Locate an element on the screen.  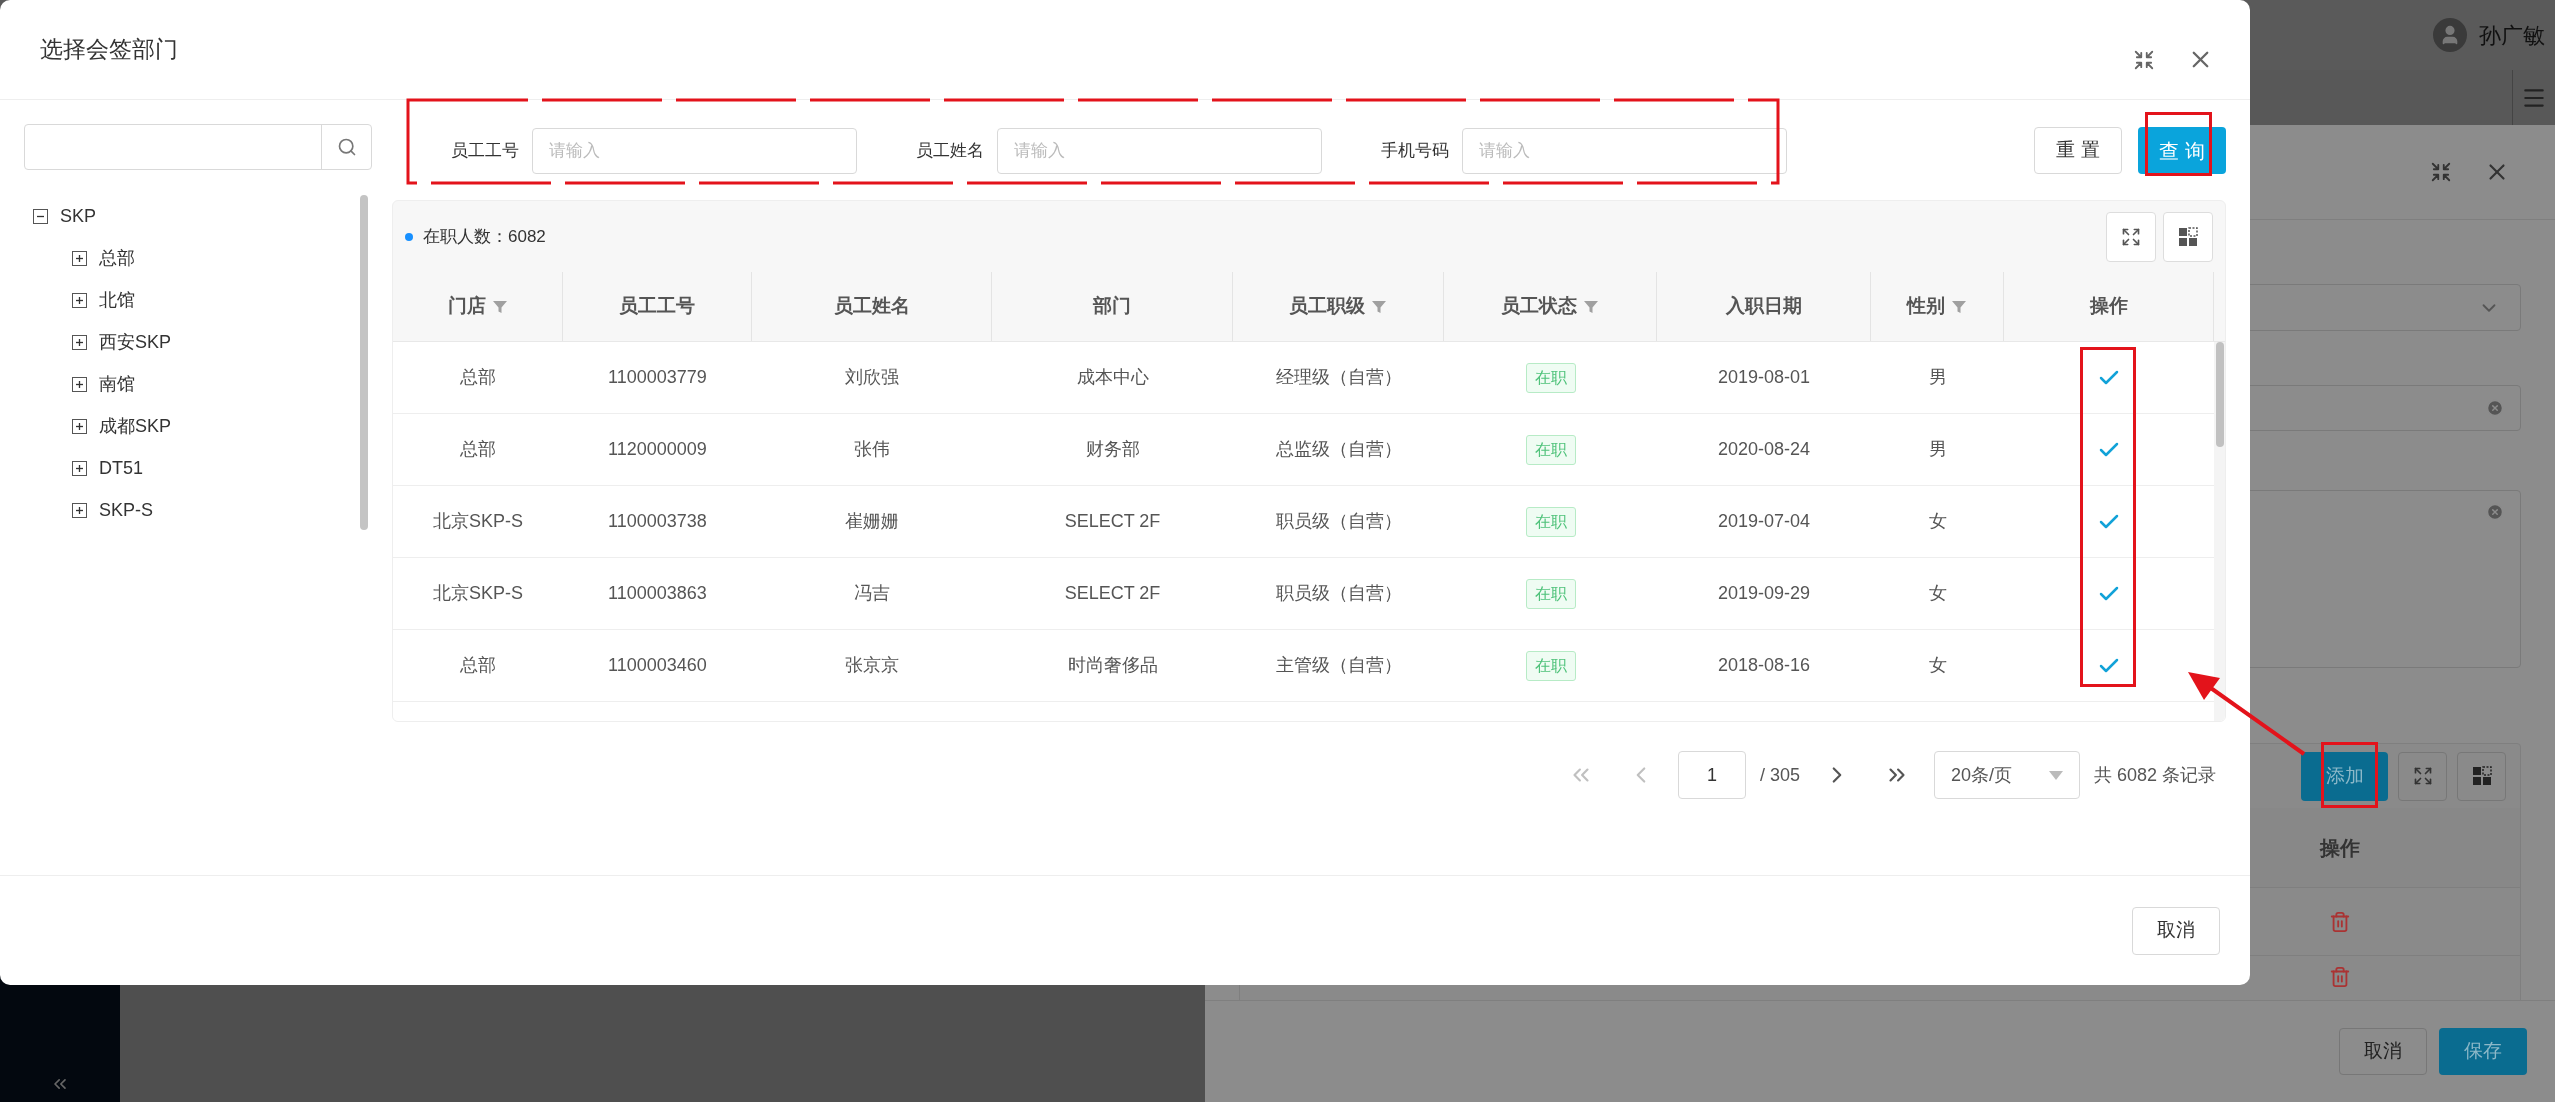
table-cell-text: 2019-07-04 is located at coordinates (1764, 521).